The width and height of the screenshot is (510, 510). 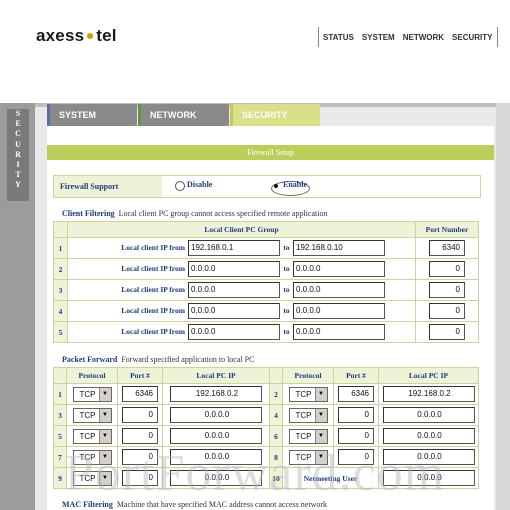 I want to click on row-number: 8, so click(x=276, y=457).